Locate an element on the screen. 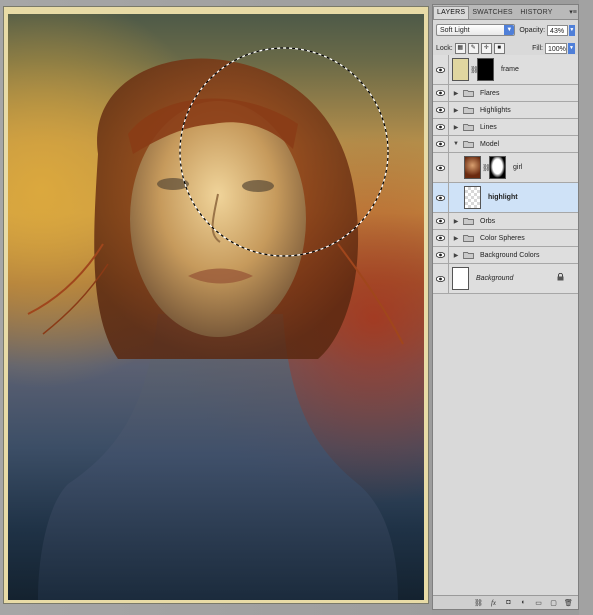  layer-row-girl: ⛓ girl is located at coordinates (505, 168).